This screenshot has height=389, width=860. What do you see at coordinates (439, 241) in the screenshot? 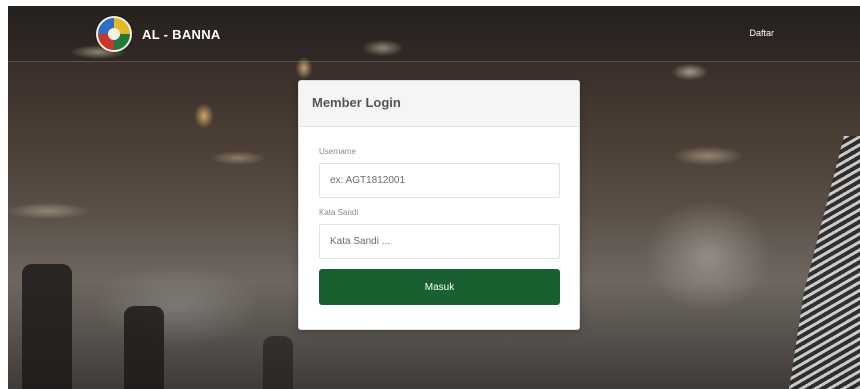
I see `password-input` at bounding box center [439, 241].